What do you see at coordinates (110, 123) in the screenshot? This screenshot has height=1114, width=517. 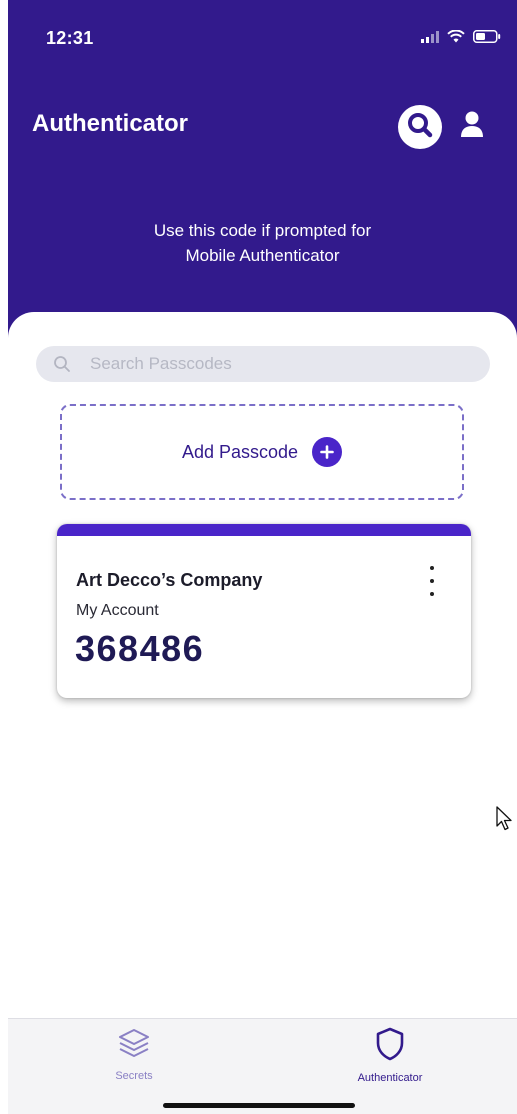 I see `app-title: Authenticator` at bounding box center [110, 123].